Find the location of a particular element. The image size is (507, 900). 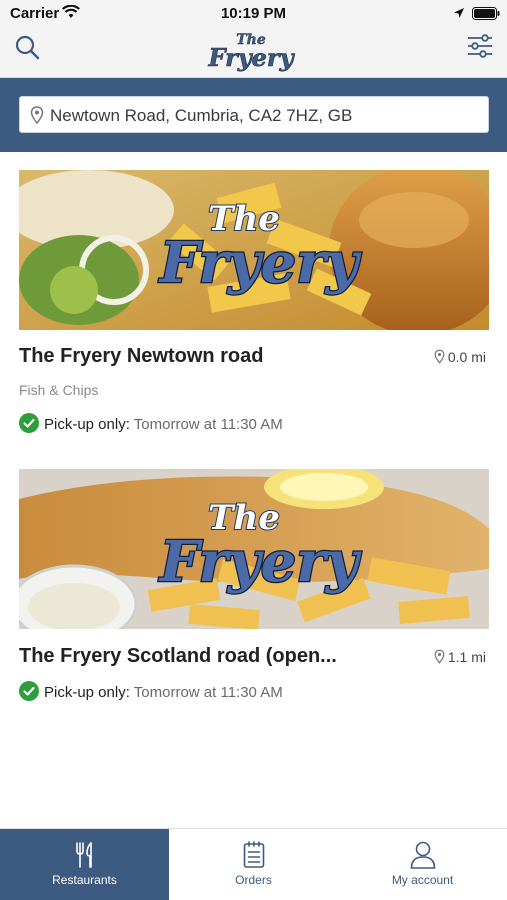

restaurant-distance: 0.0 mi is located at coordinates (460, 357).